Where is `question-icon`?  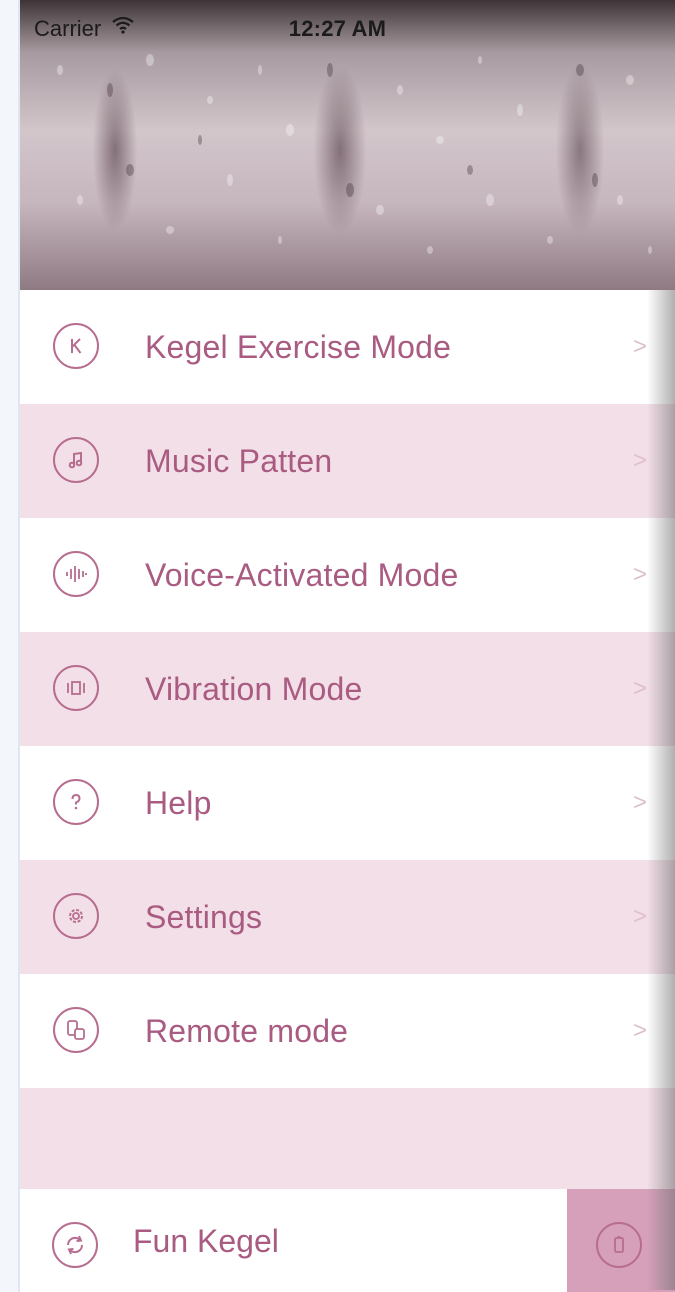 question-icon is located at coordinates (76, 802).